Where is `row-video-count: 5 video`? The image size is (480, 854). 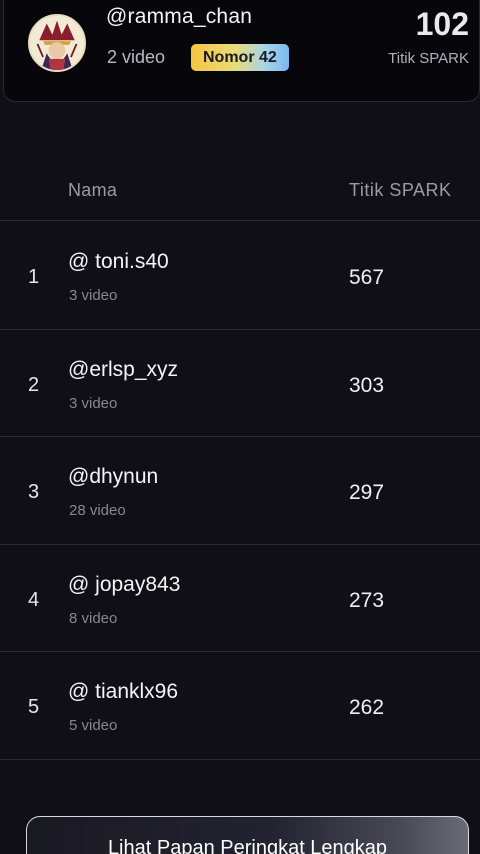 row-video-count: 5 video is located at coordinates (93, 725).